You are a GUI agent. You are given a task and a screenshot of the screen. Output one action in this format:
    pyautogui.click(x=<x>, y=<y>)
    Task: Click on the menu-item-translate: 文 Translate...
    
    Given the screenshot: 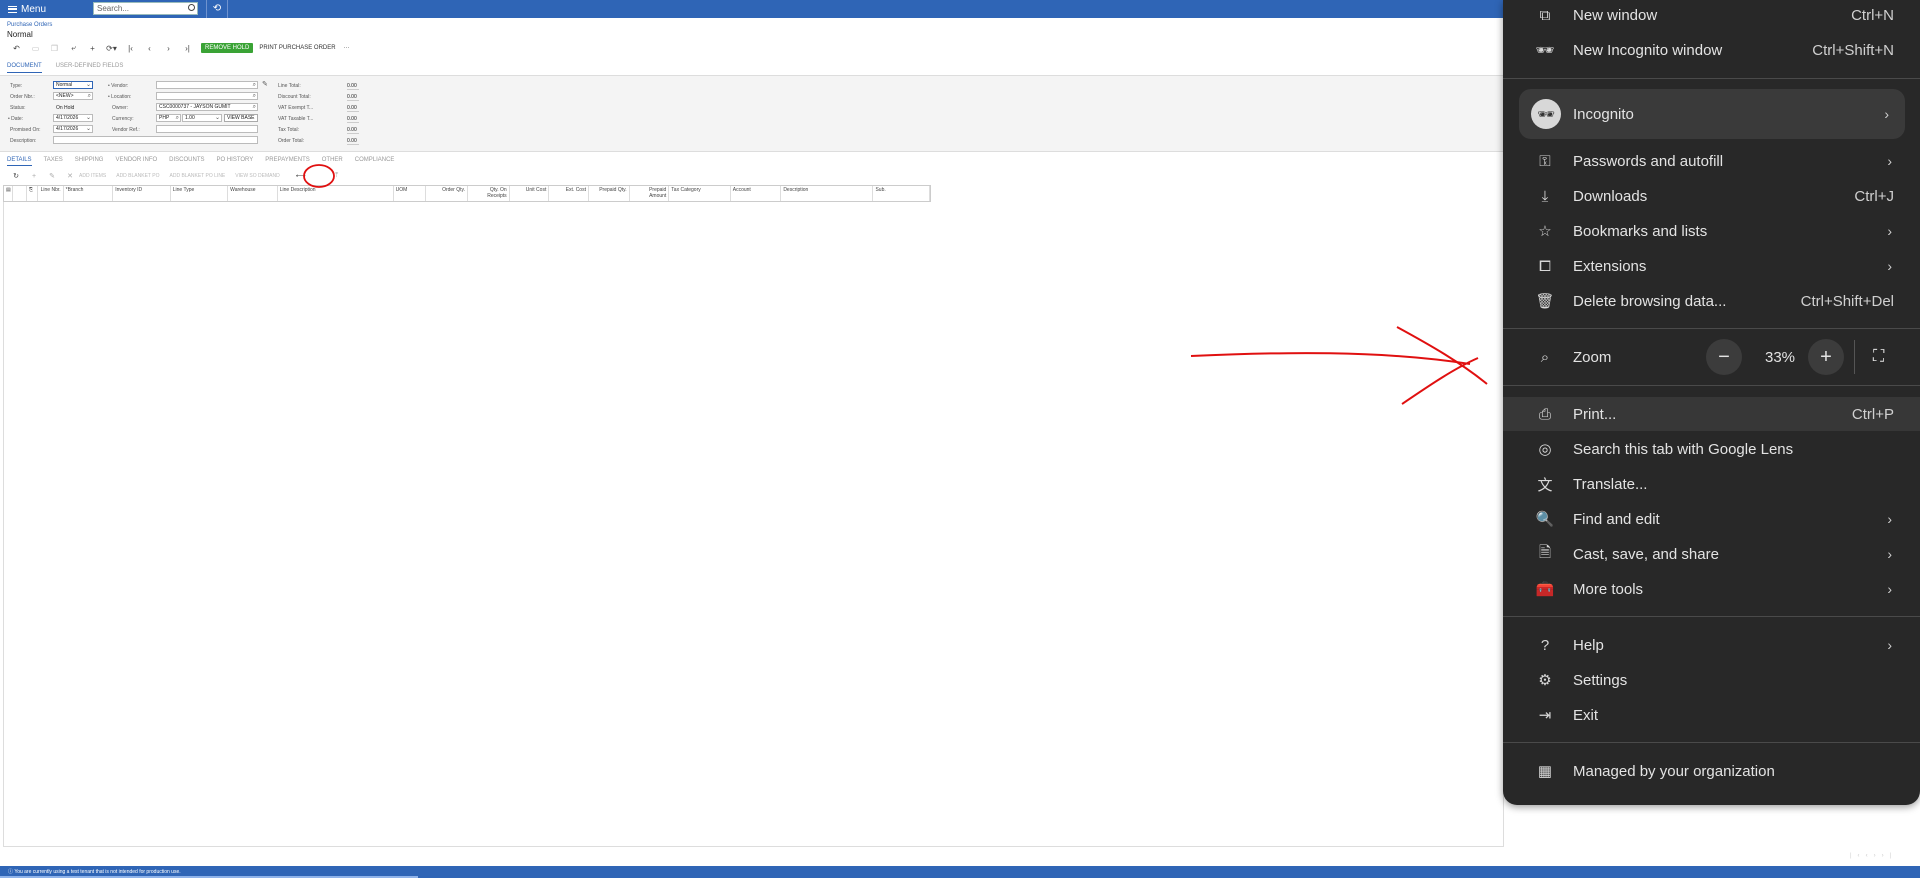 What is the action you would take?
    pyautogui.click(x=1711, y=484)
    